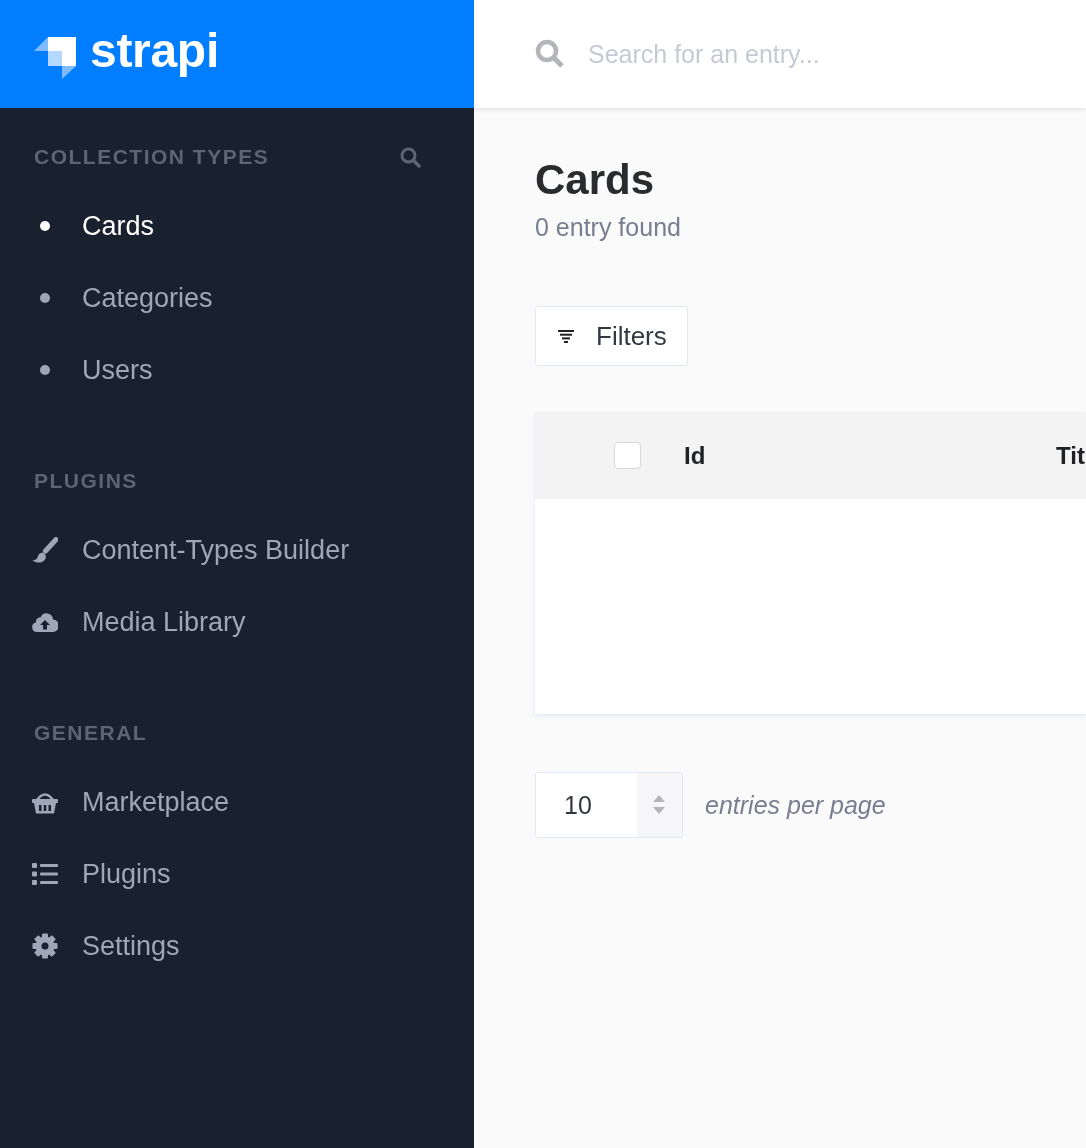 The width and height of the screenshot is (1086, 1148). What do you see at coordinates (608, 227) in the screenshot?
I see `entry-count: 0 entry found` at bounding box center [608, 227].